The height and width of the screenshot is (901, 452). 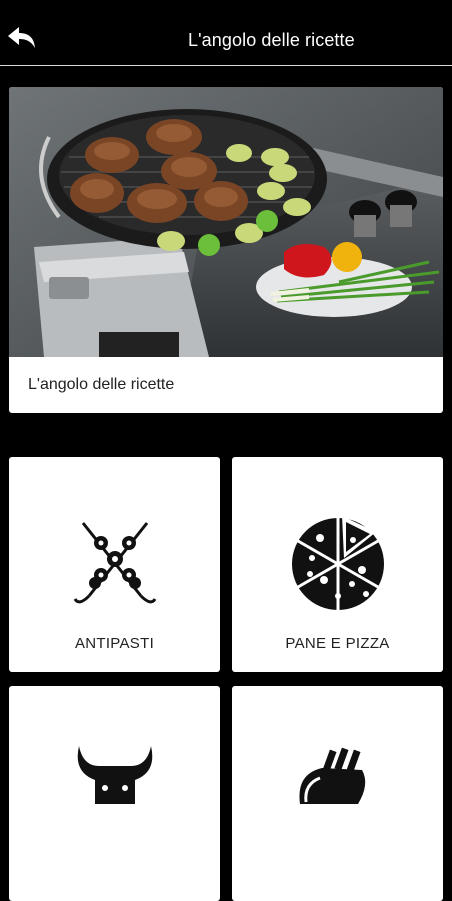 I want to click on back-button, so click(x=23, y=39).